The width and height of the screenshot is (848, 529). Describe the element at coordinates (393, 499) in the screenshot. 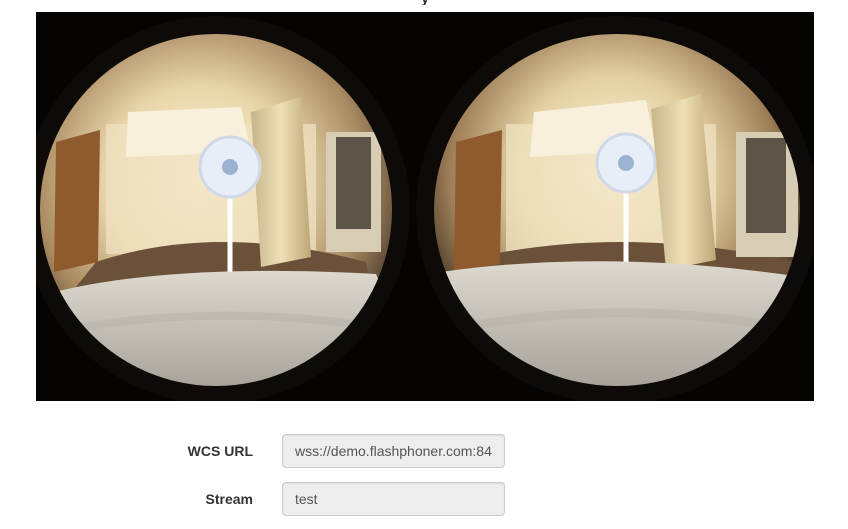

I see `stream-input` at that location.